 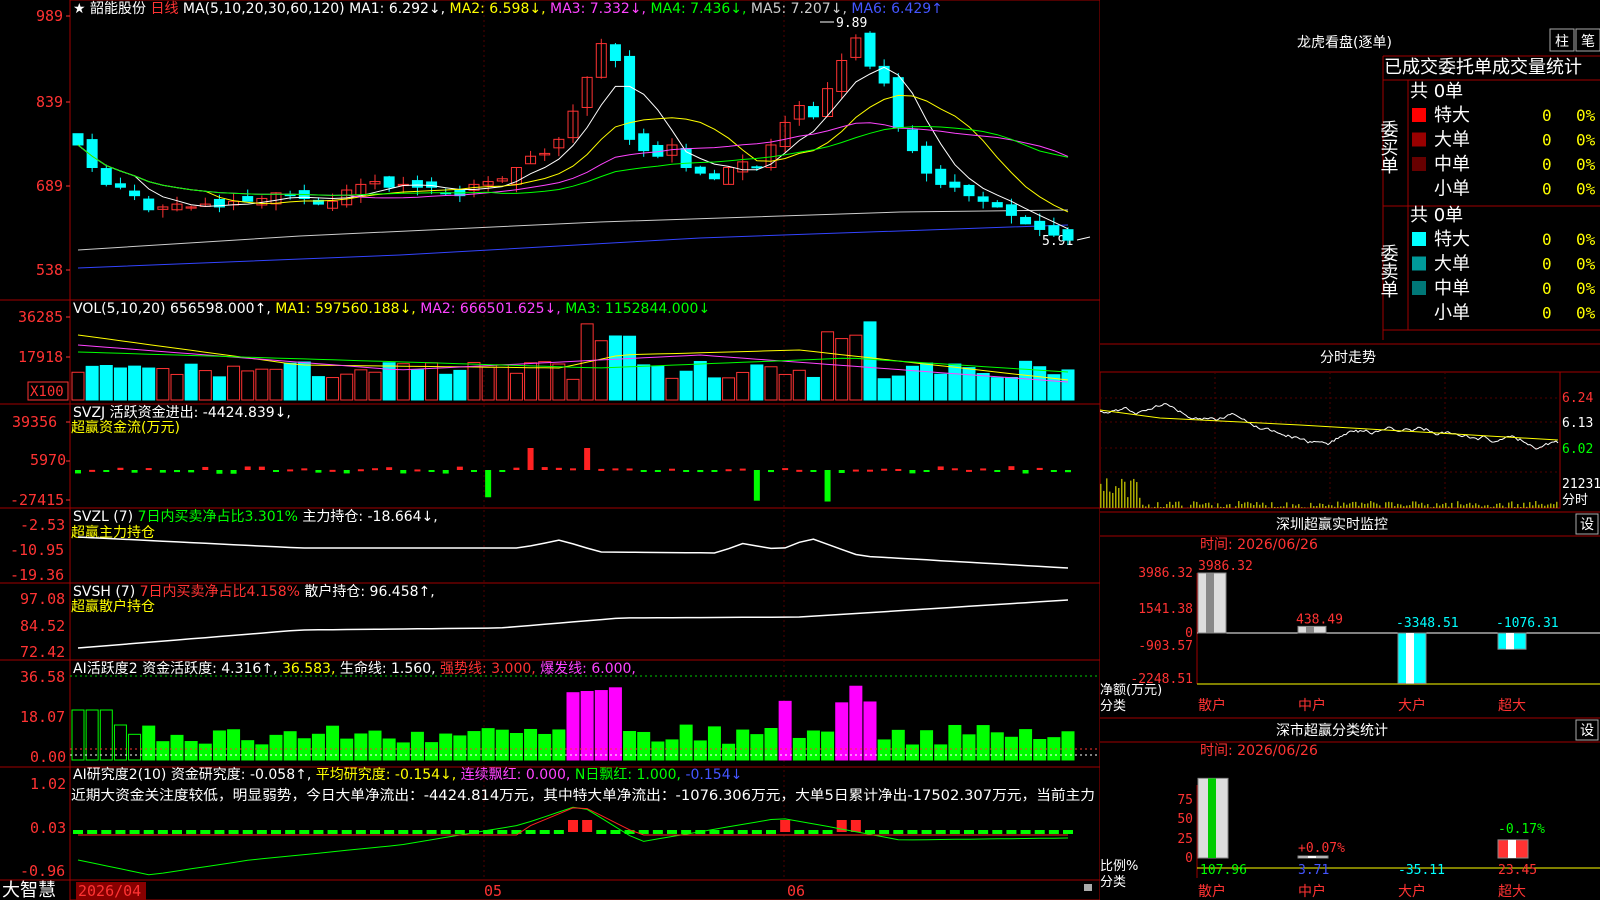 What do you see at coordinates (1588, 42) in the screenshot?
I see `bi-button-label: 笔` at bounding box center [1588, 42].